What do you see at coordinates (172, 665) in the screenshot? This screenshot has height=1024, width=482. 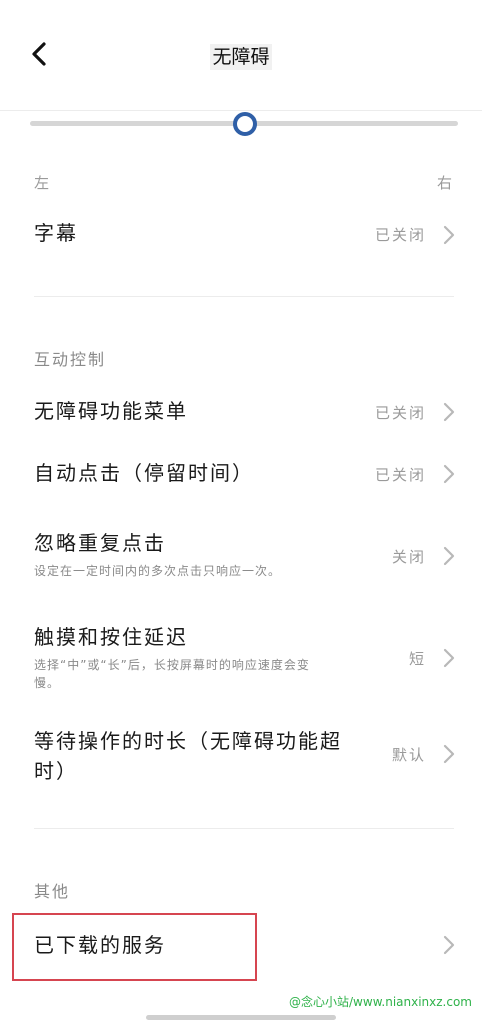 I see `touch-hold-delay-subtitle-line1: 选择“中”或“长”后，长按屏幕时的响应速度会变` at bounding box center [172, 665].